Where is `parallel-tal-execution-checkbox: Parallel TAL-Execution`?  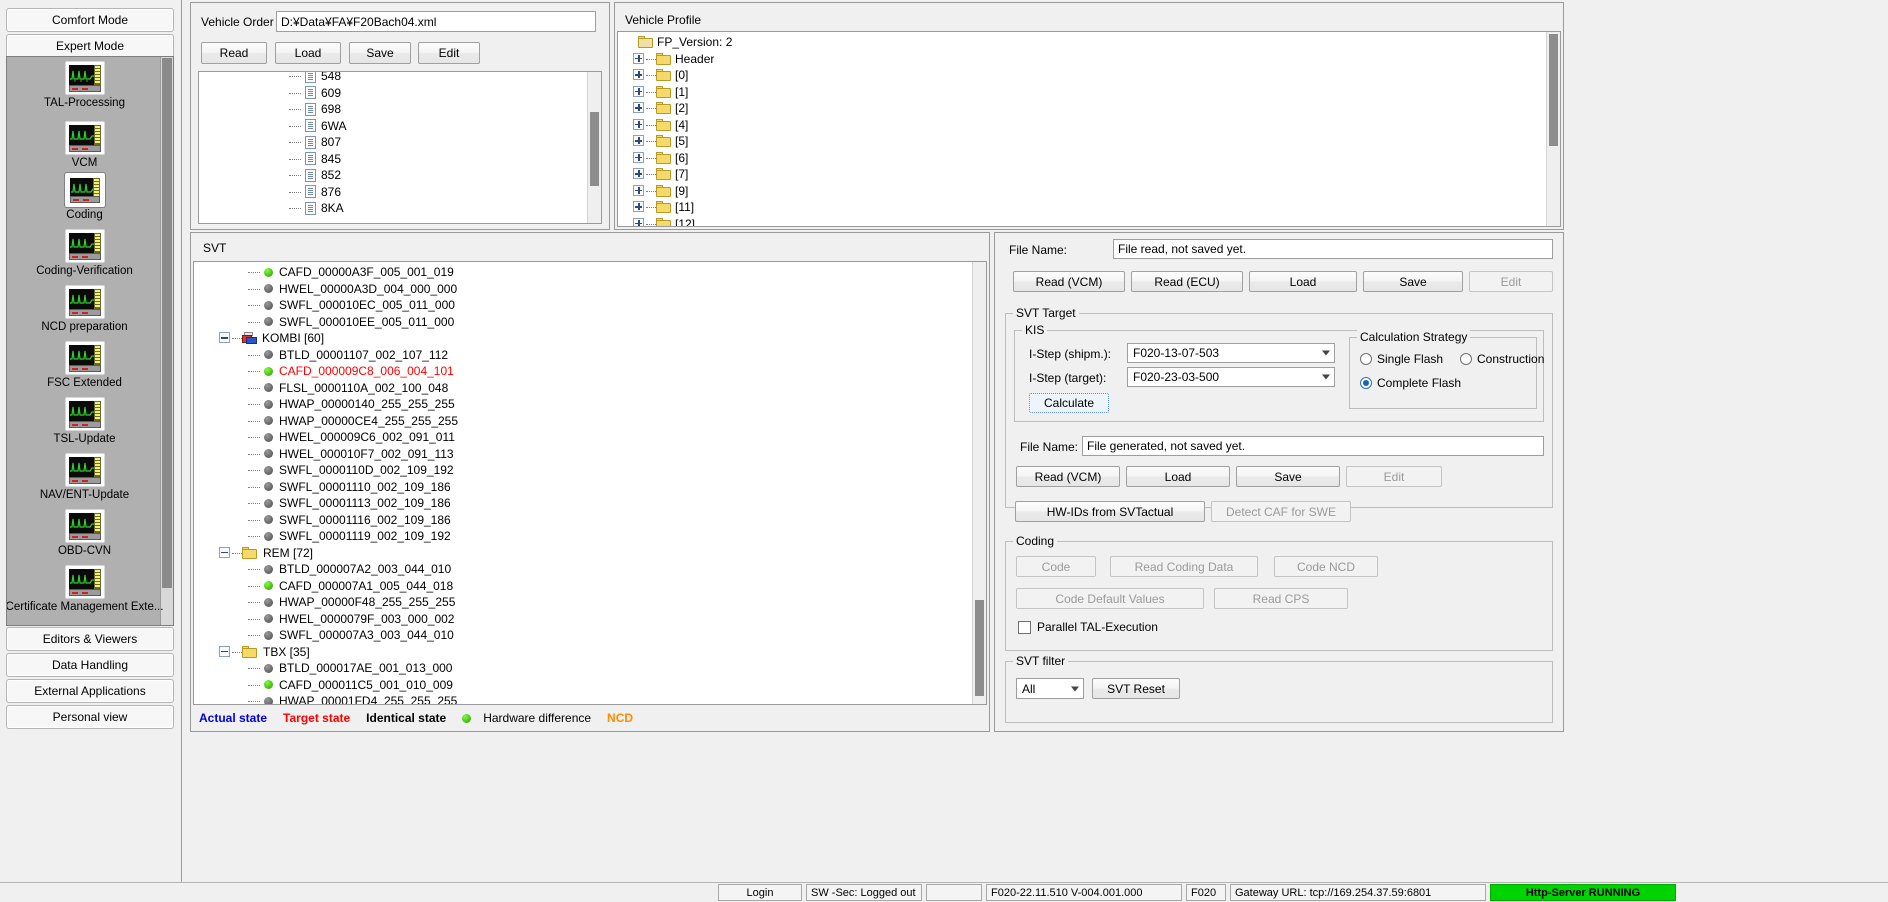
parallel-tal-execution-checkbox: Parallel TAL-Execution is located at coordinates (1088, 627).